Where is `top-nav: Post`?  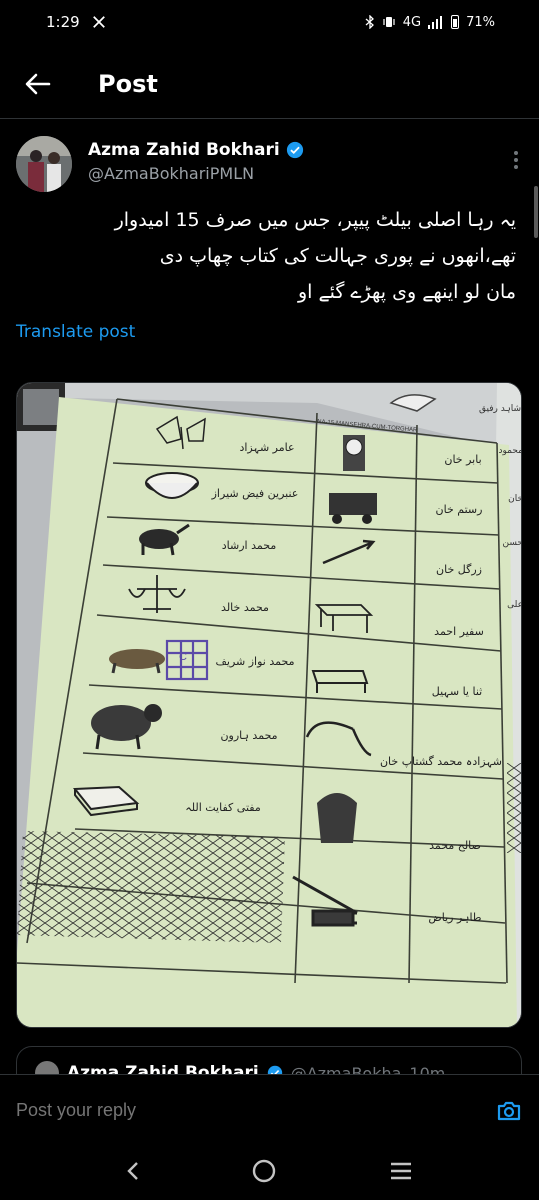
top-nav: Post is located at coordinates (269, 84).